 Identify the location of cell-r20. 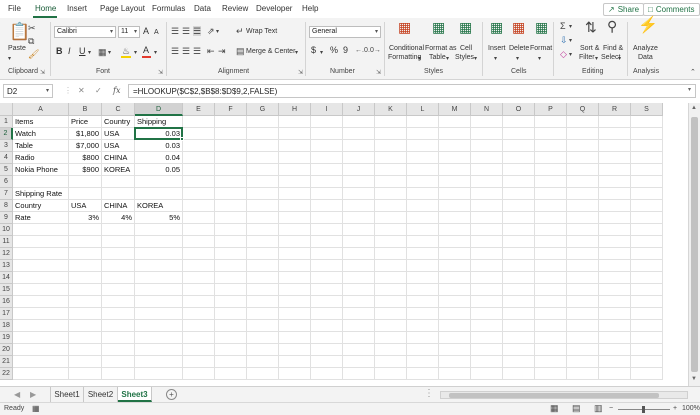
(615, 350).